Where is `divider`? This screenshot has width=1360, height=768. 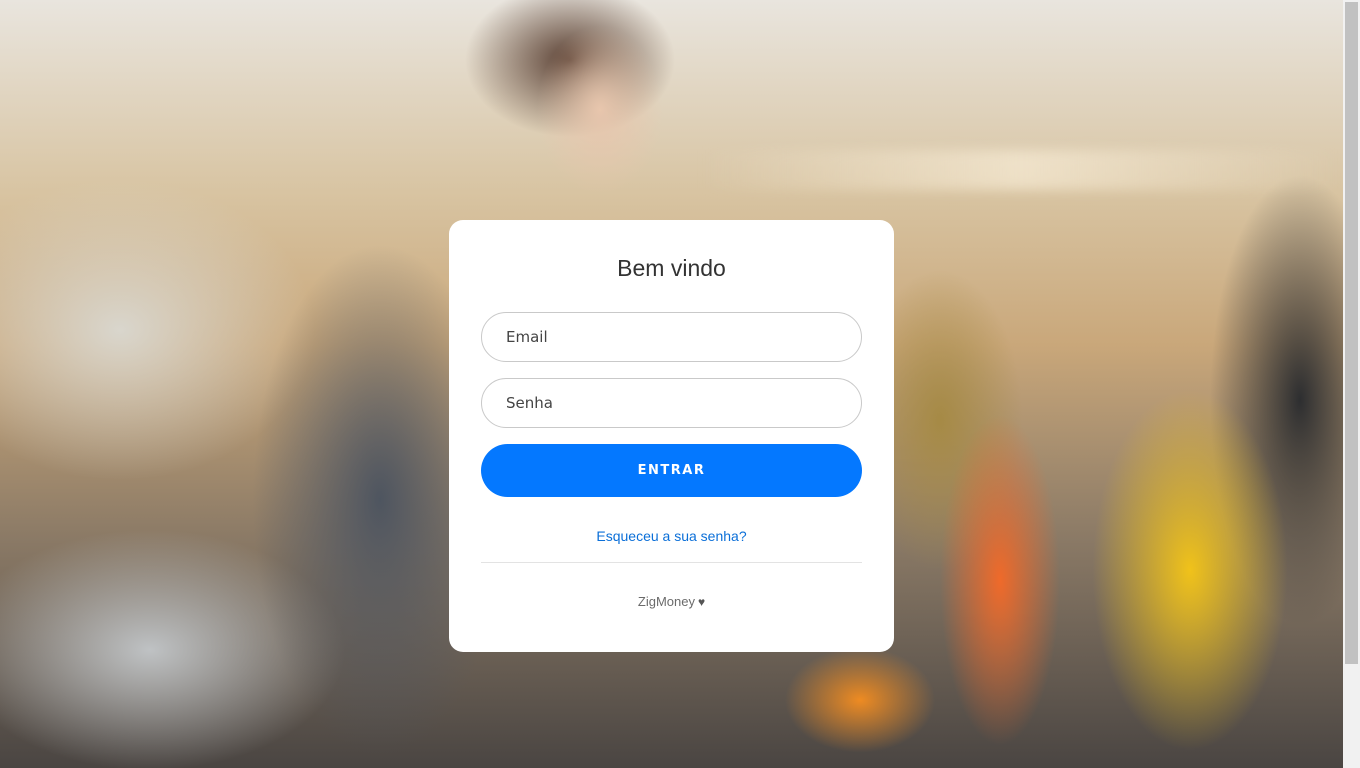
divider is located at coordinates (671, 562).